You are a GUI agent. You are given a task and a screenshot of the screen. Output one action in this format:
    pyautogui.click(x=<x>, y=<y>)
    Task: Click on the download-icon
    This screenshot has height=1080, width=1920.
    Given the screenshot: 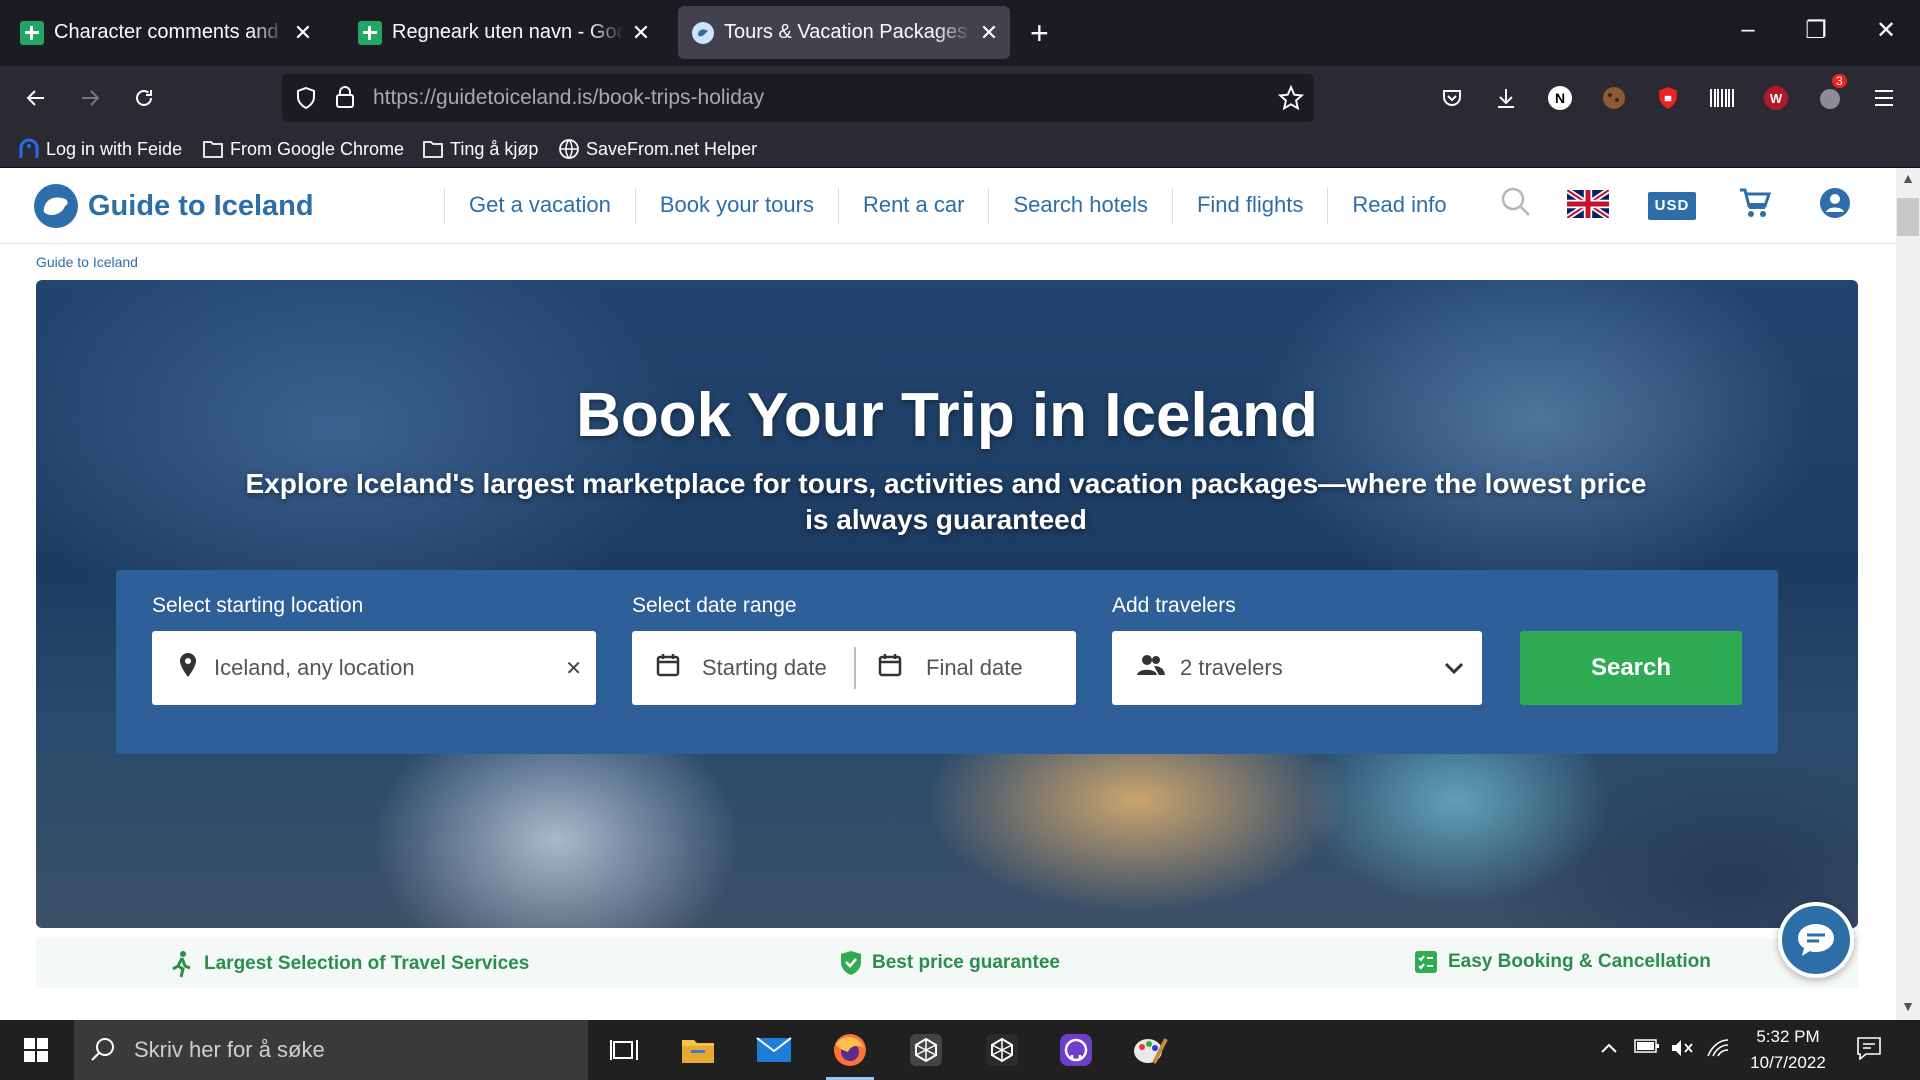 What is the action you would take?
    pyautogui.click(x=1506, y=98)
    